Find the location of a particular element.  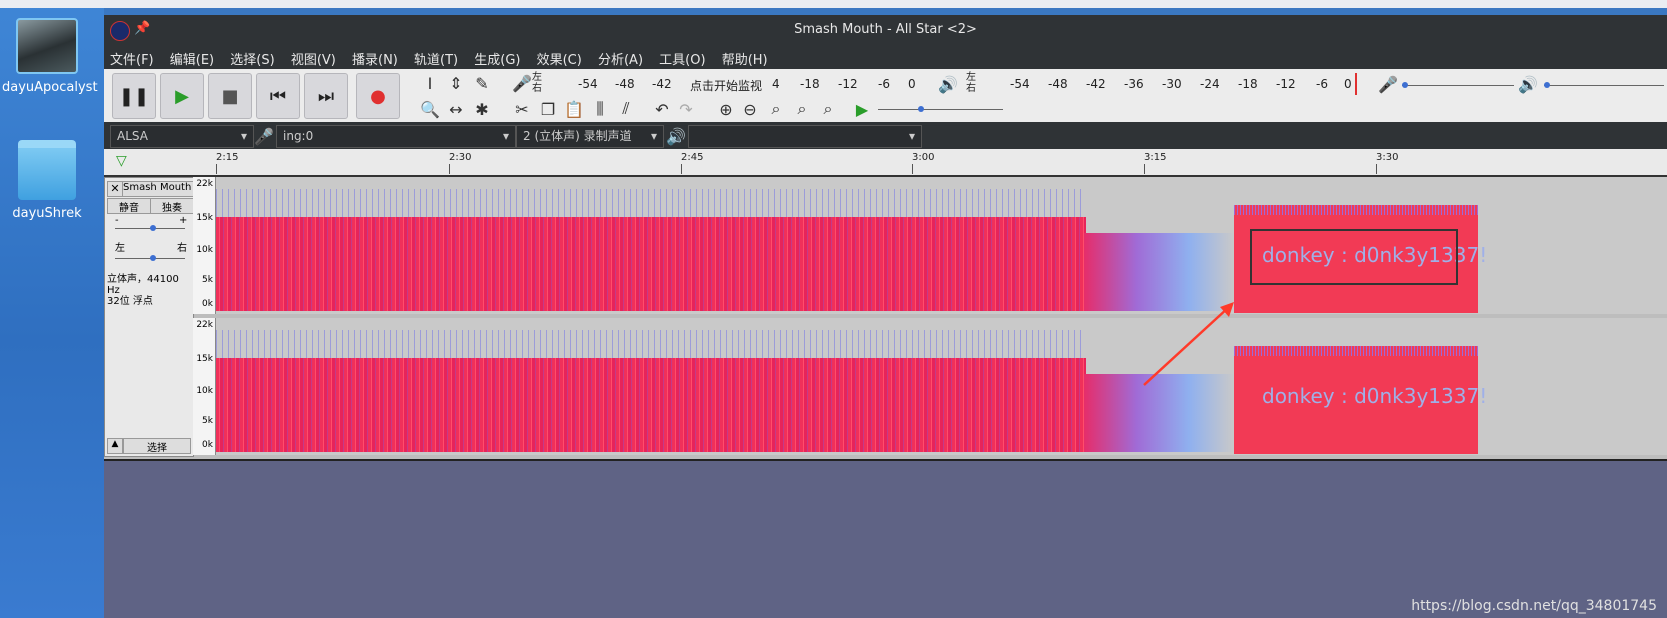

meter-tick: -18 is located at coordinates (1248, 84).